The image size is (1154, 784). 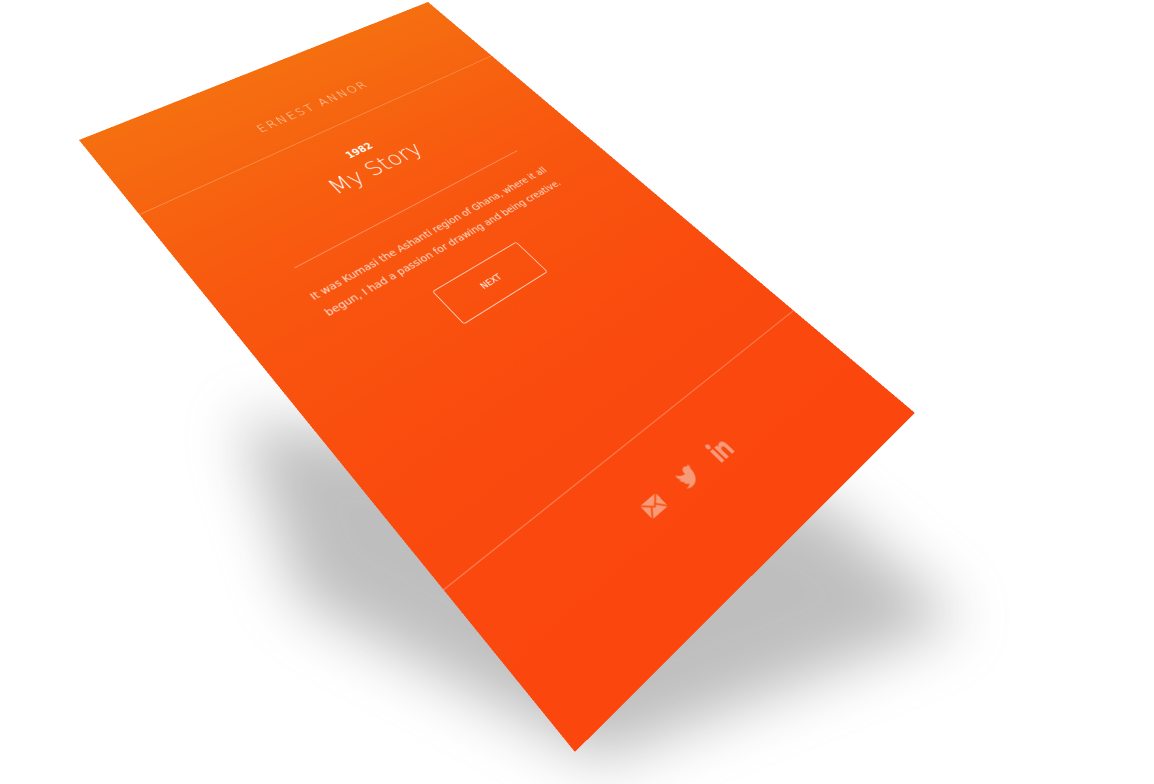 What do you see at coordinates (719, 449) in the screenshot?
I see `linkedin-icon` at bounding box center [719, 449].